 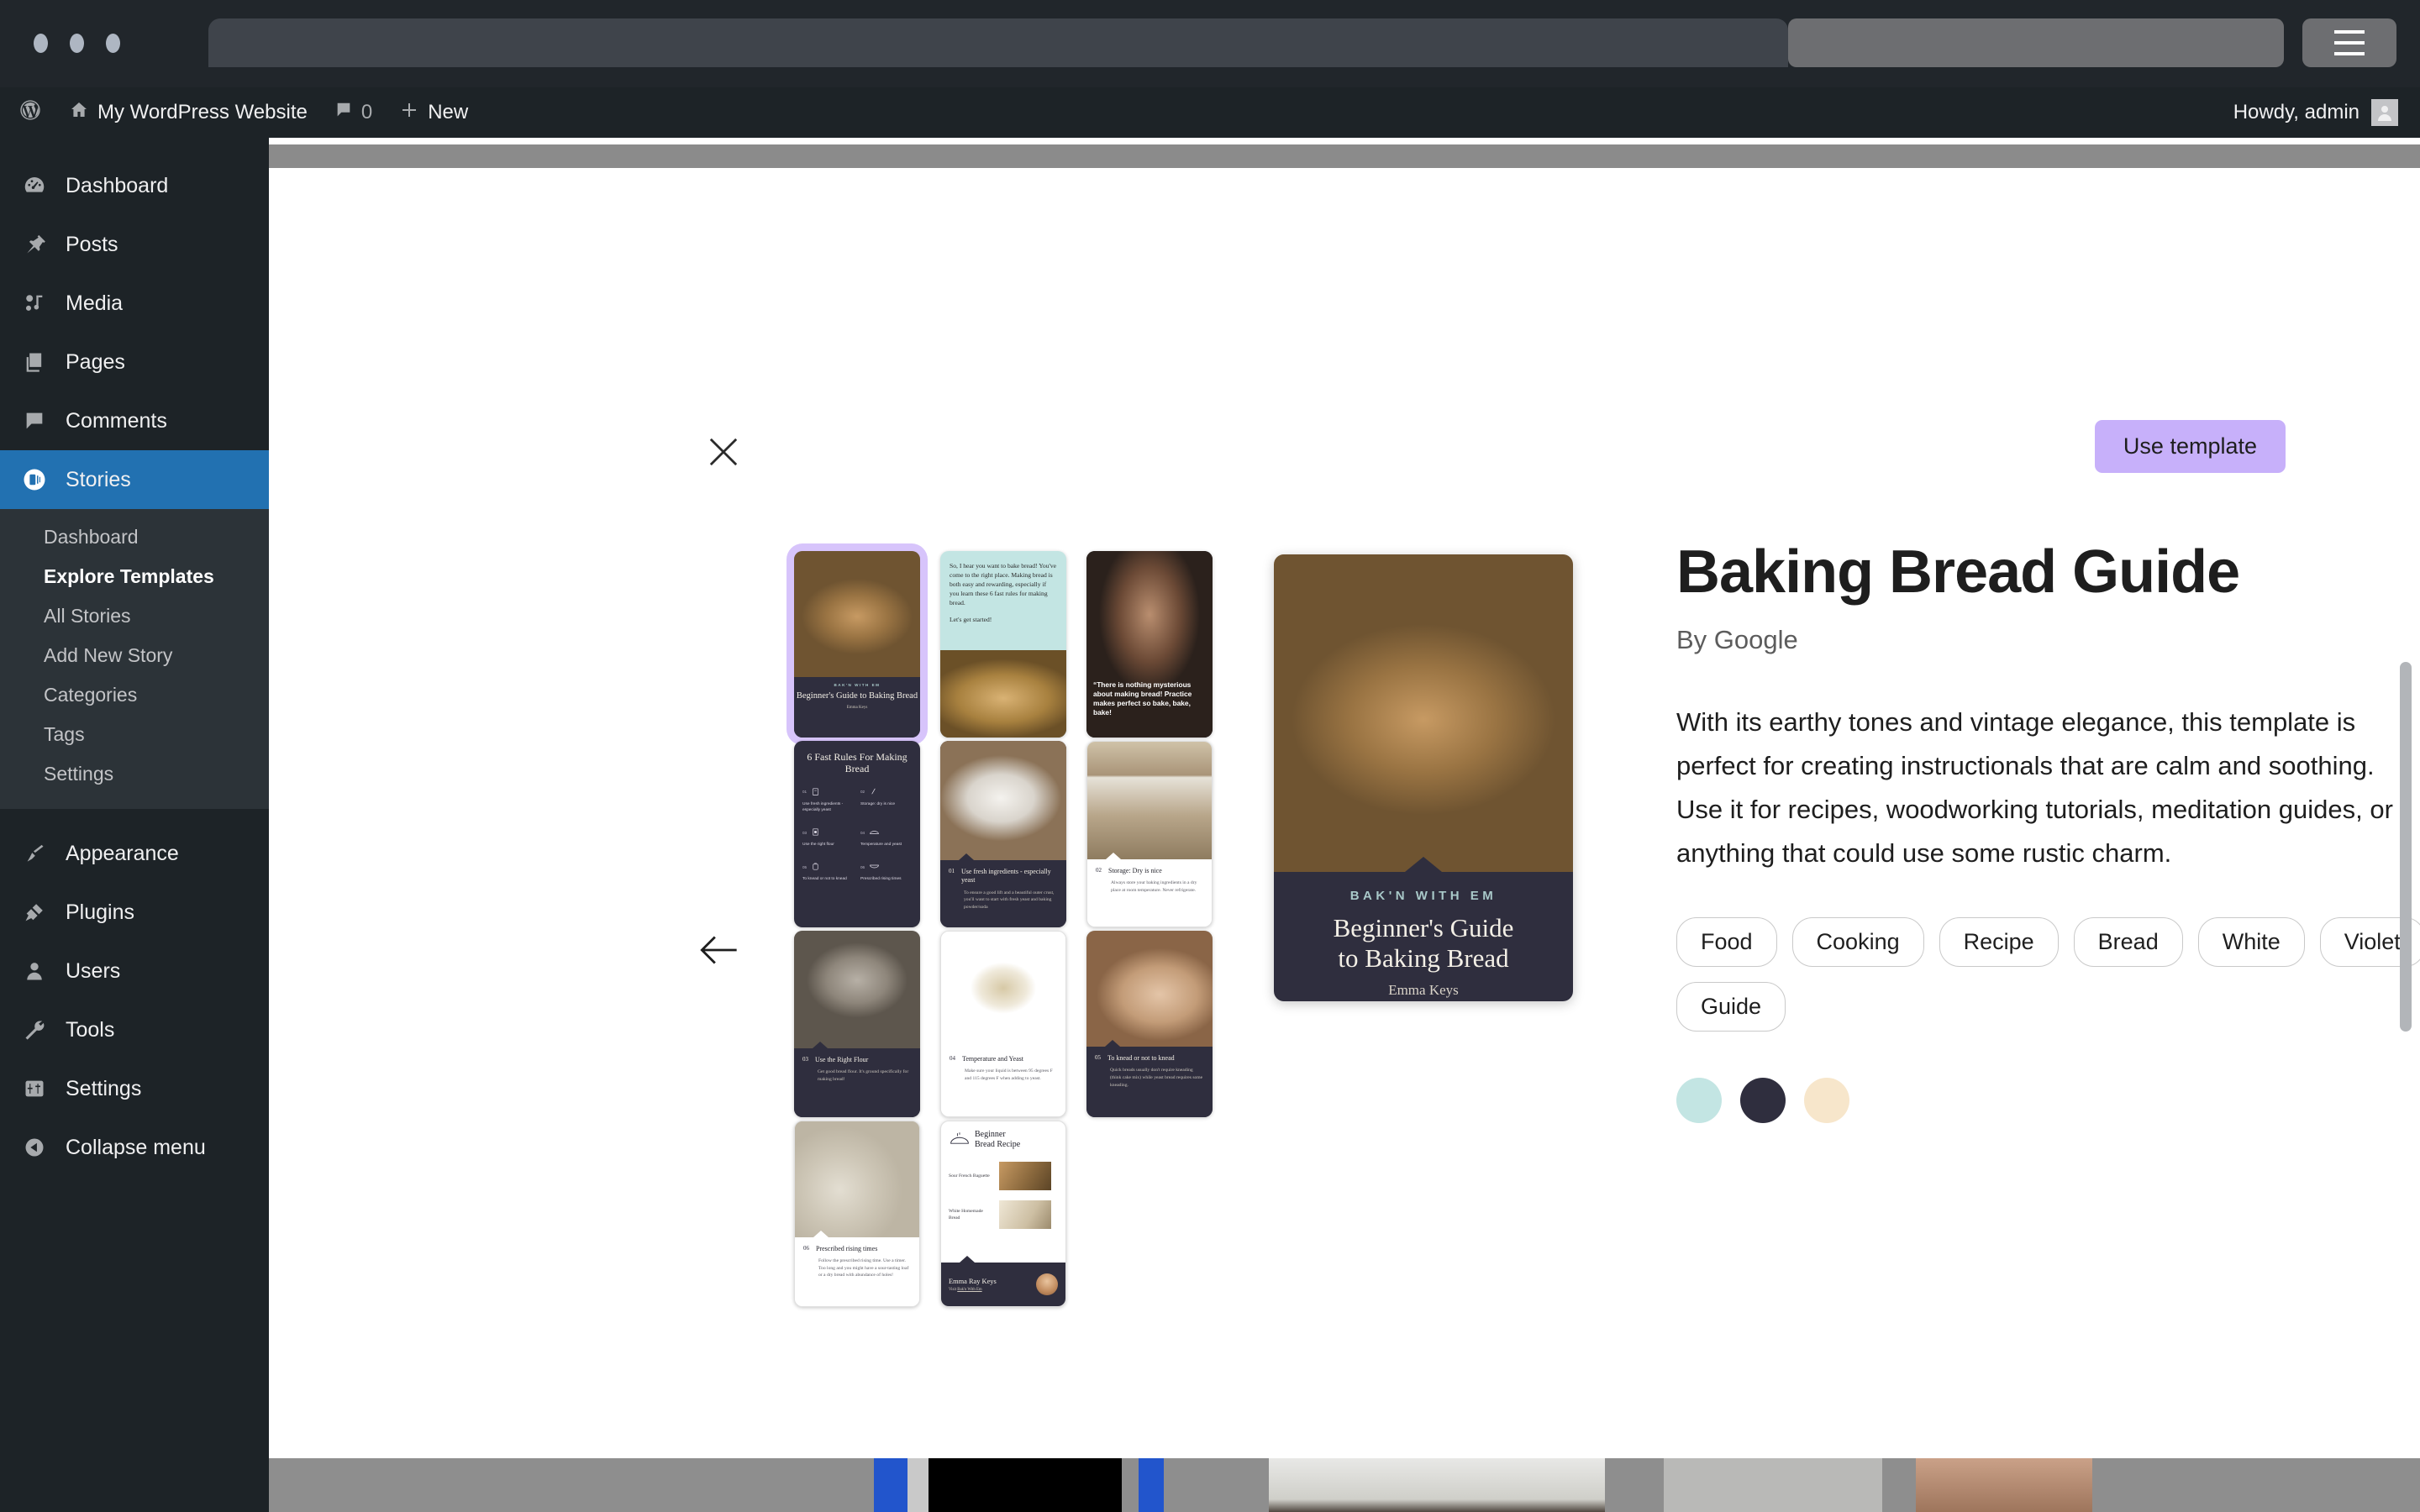 I want to click on sidebar-item-label: Collapse menu, so click(x=136, y=1147).